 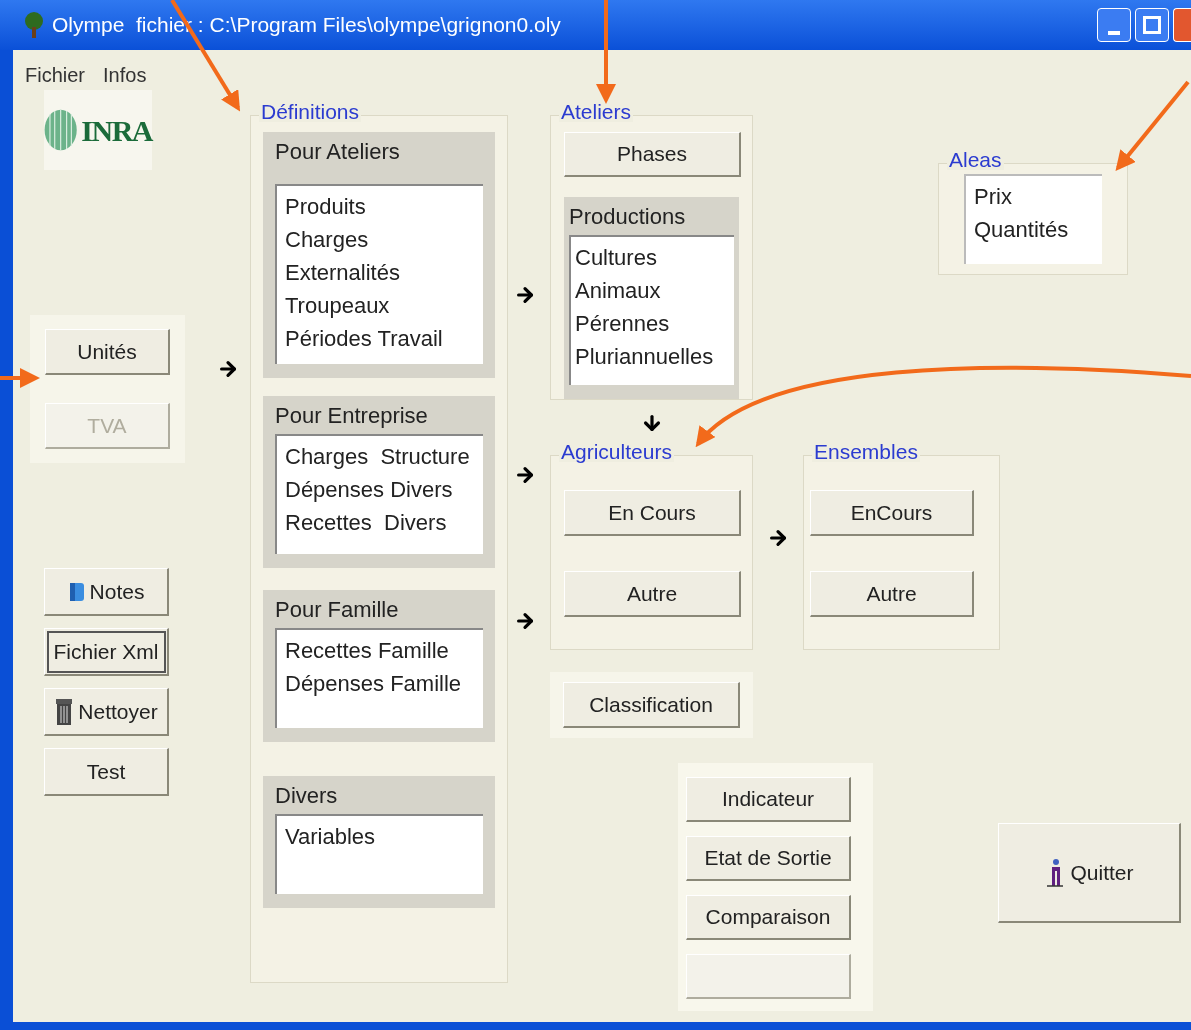 I want to click on list-item: Animaux, so click(x=652, y=290).